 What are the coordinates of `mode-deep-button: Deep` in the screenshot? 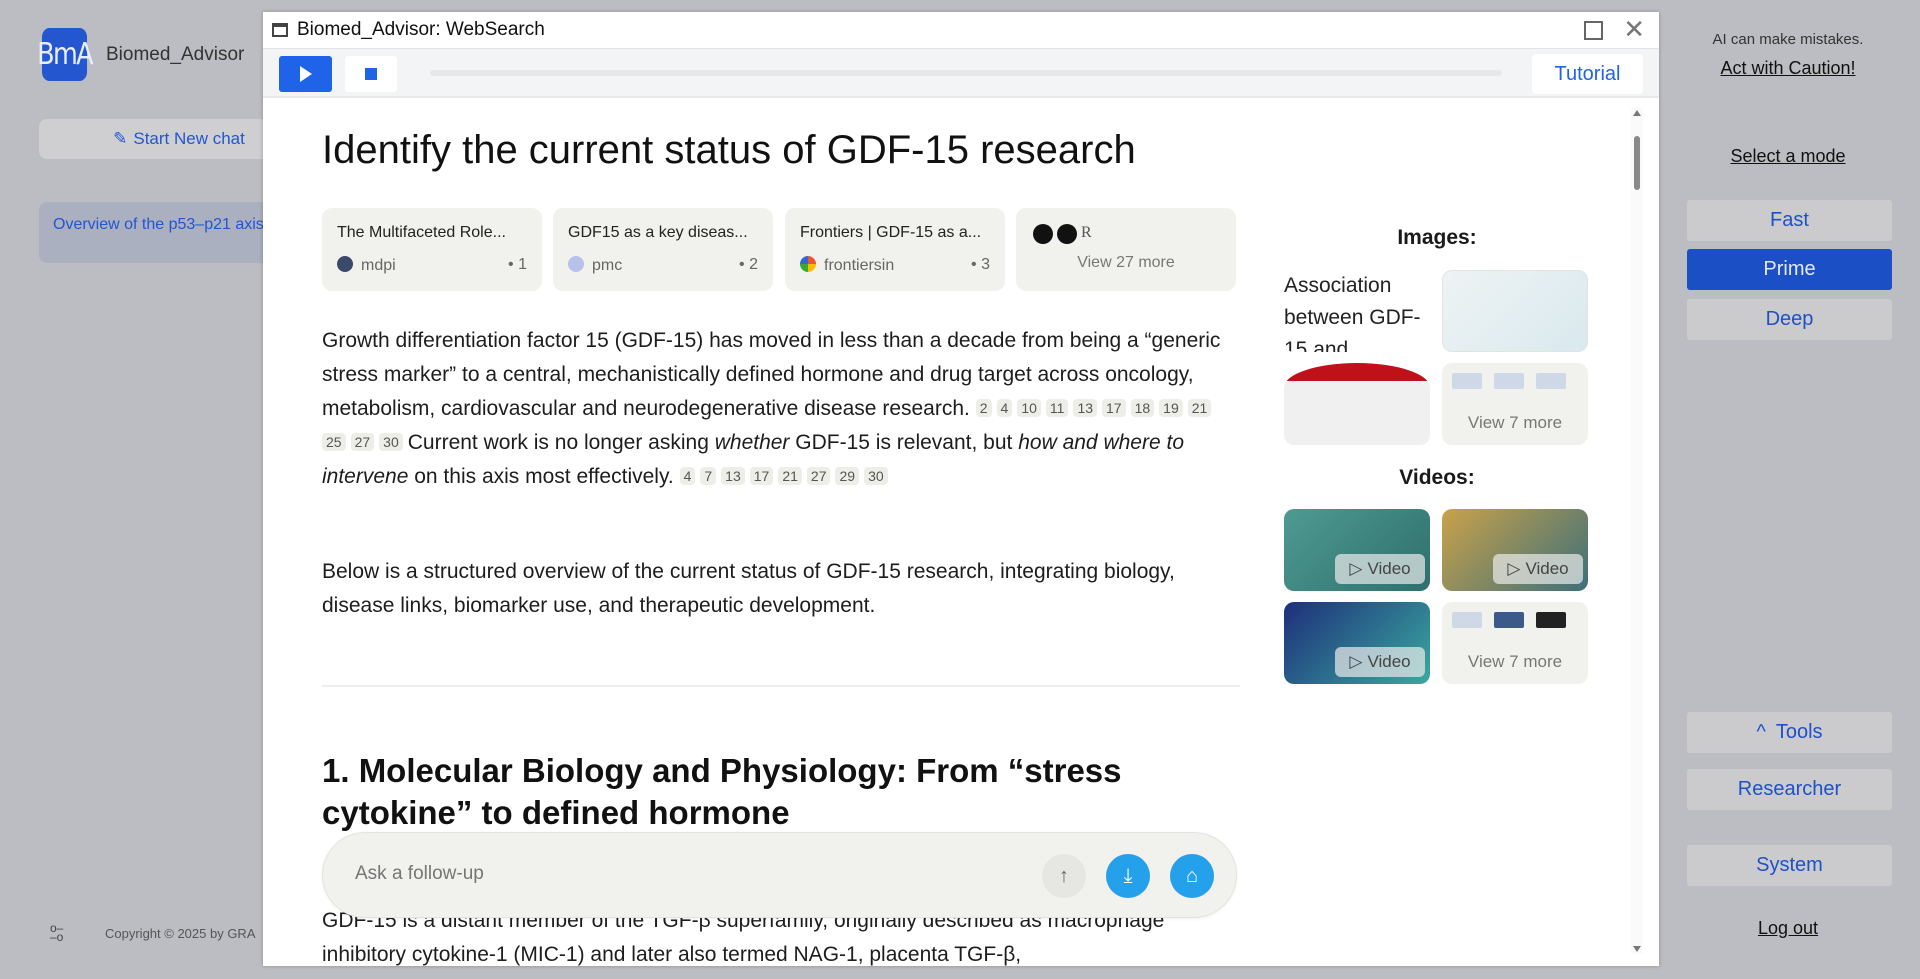 It's located at (1789, 319).